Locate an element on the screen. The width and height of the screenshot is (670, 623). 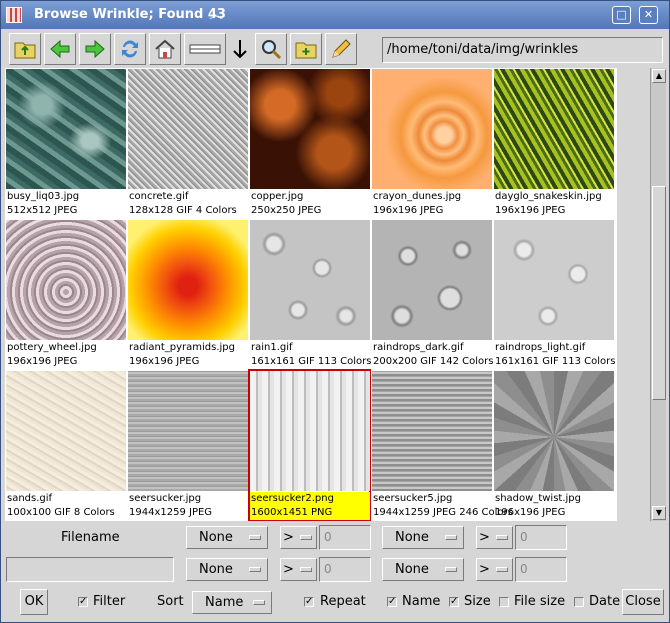
thumbnail-info: 200x200 GIF 142 Colors is located at coordinates (433, 361).